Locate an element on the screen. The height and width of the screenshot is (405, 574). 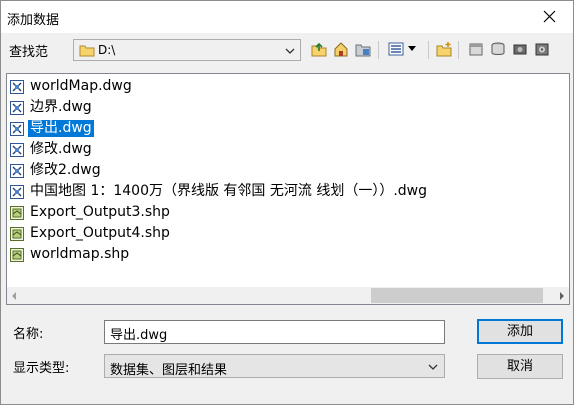
disconnect-button is located at coordinates (520, 49).